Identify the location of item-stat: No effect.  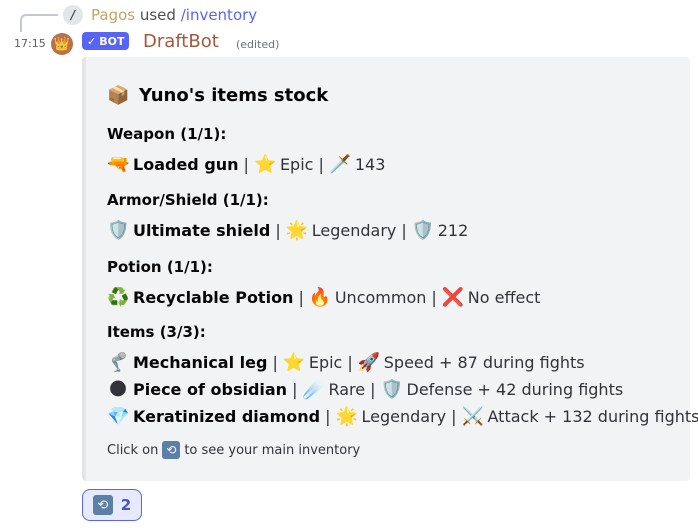
(504, 297).